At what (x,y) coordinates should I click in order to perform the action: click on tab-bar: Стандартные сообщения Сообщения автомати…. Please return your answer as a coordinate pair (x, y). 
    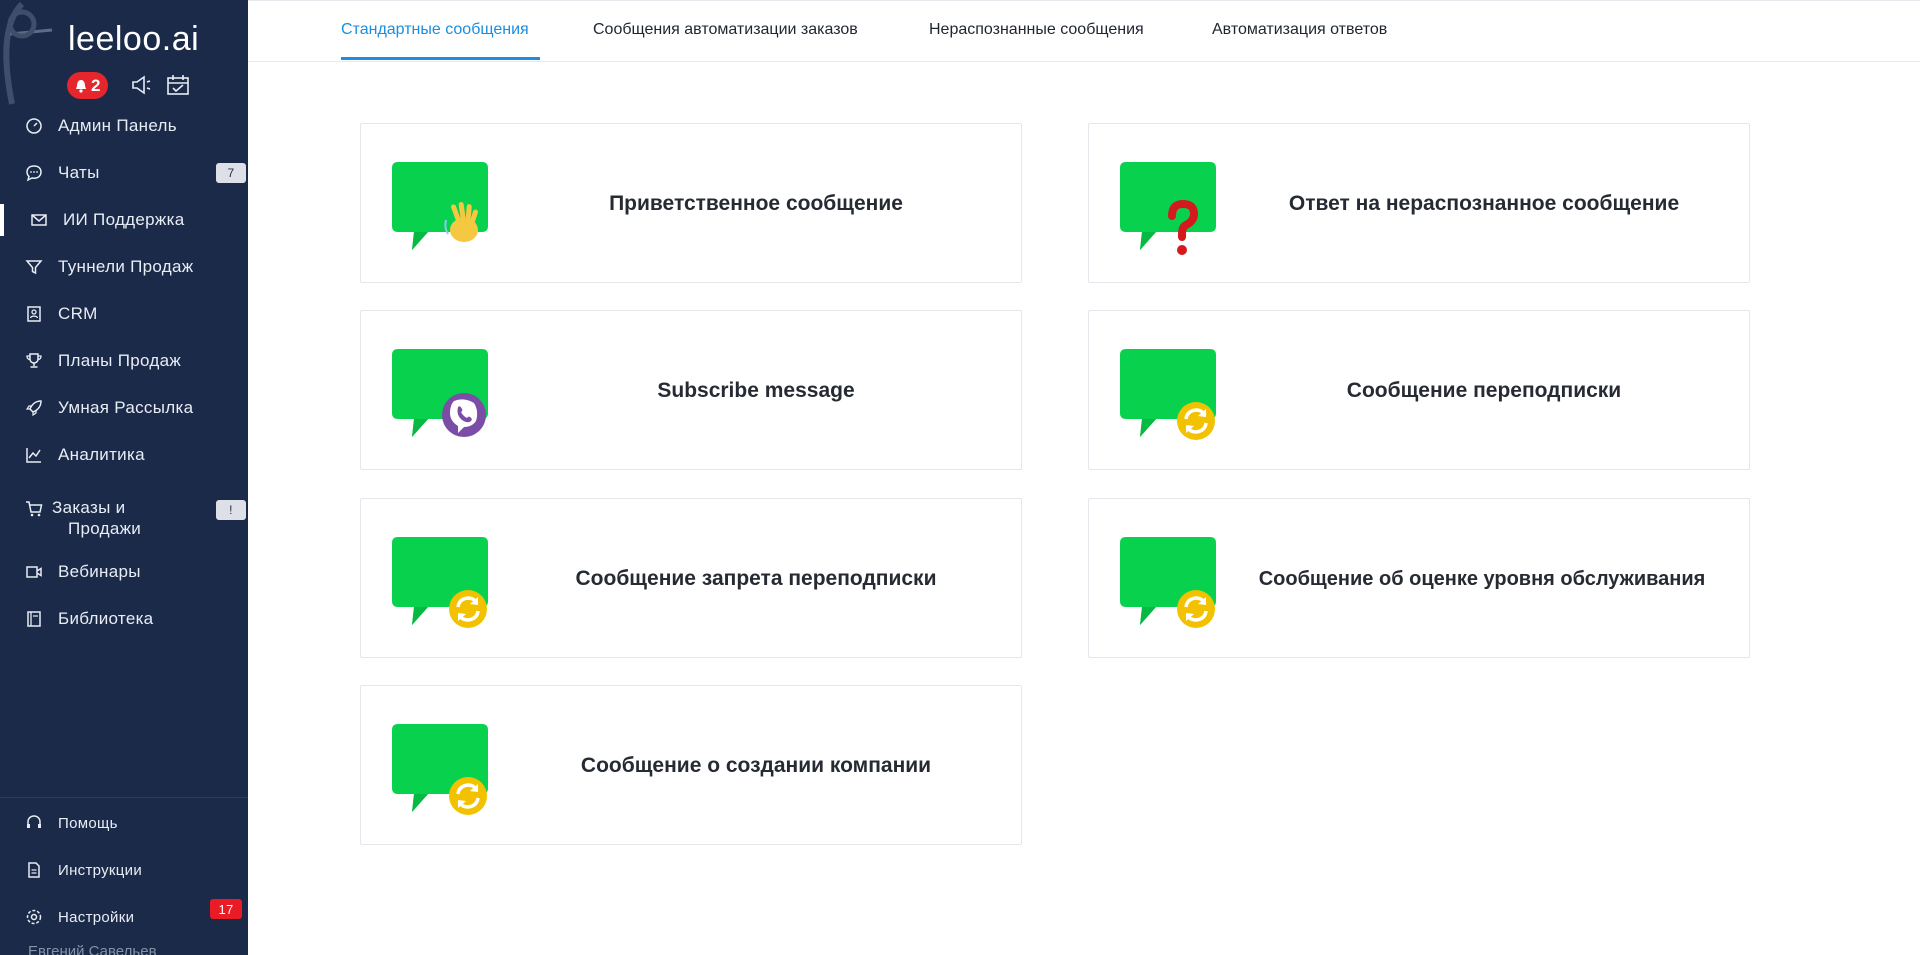
    Looking at the image, I should click on (1084, 31).